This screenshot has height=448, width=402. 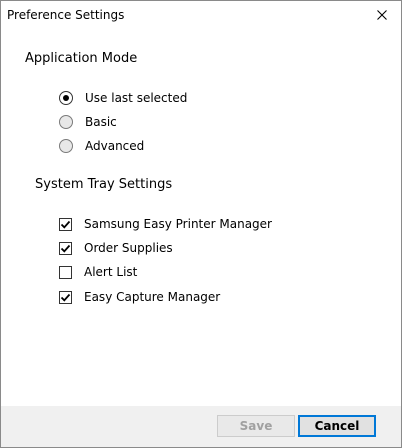 I want to click on system-tray-heading: System Tray Settings, so click(x=104, y=184).